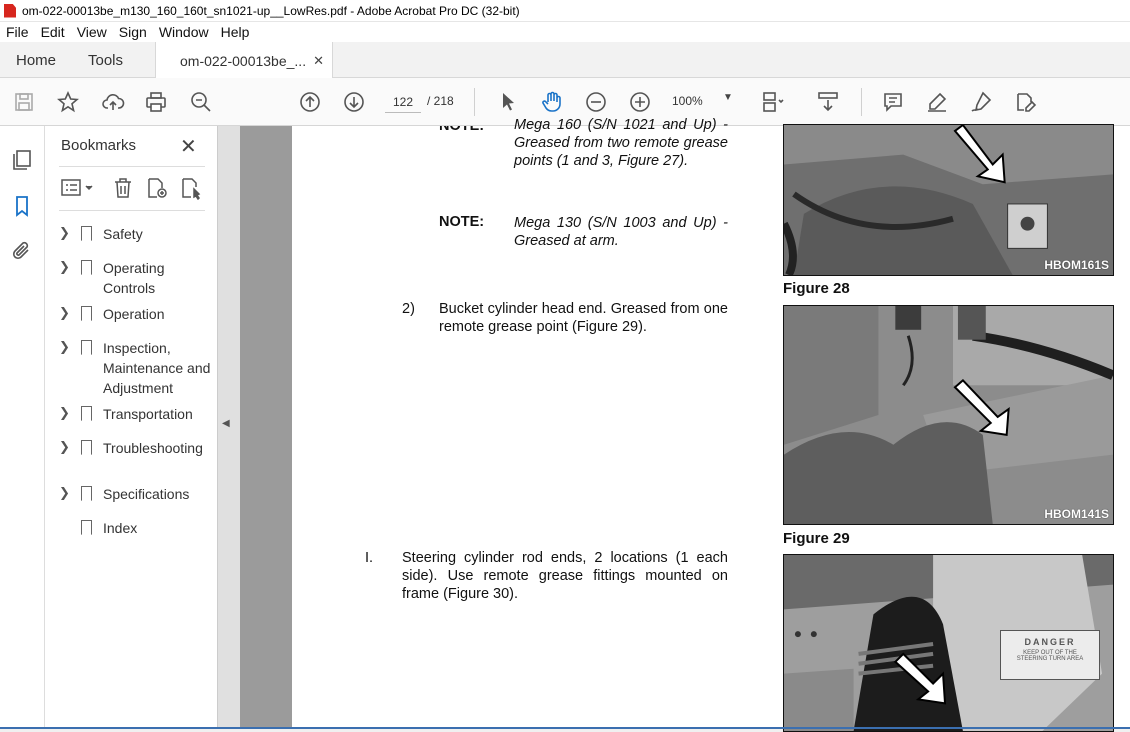 The height and width of the screenshot is (732, 1130). I want to click on bookmark-search-icon, so click(191, 188).